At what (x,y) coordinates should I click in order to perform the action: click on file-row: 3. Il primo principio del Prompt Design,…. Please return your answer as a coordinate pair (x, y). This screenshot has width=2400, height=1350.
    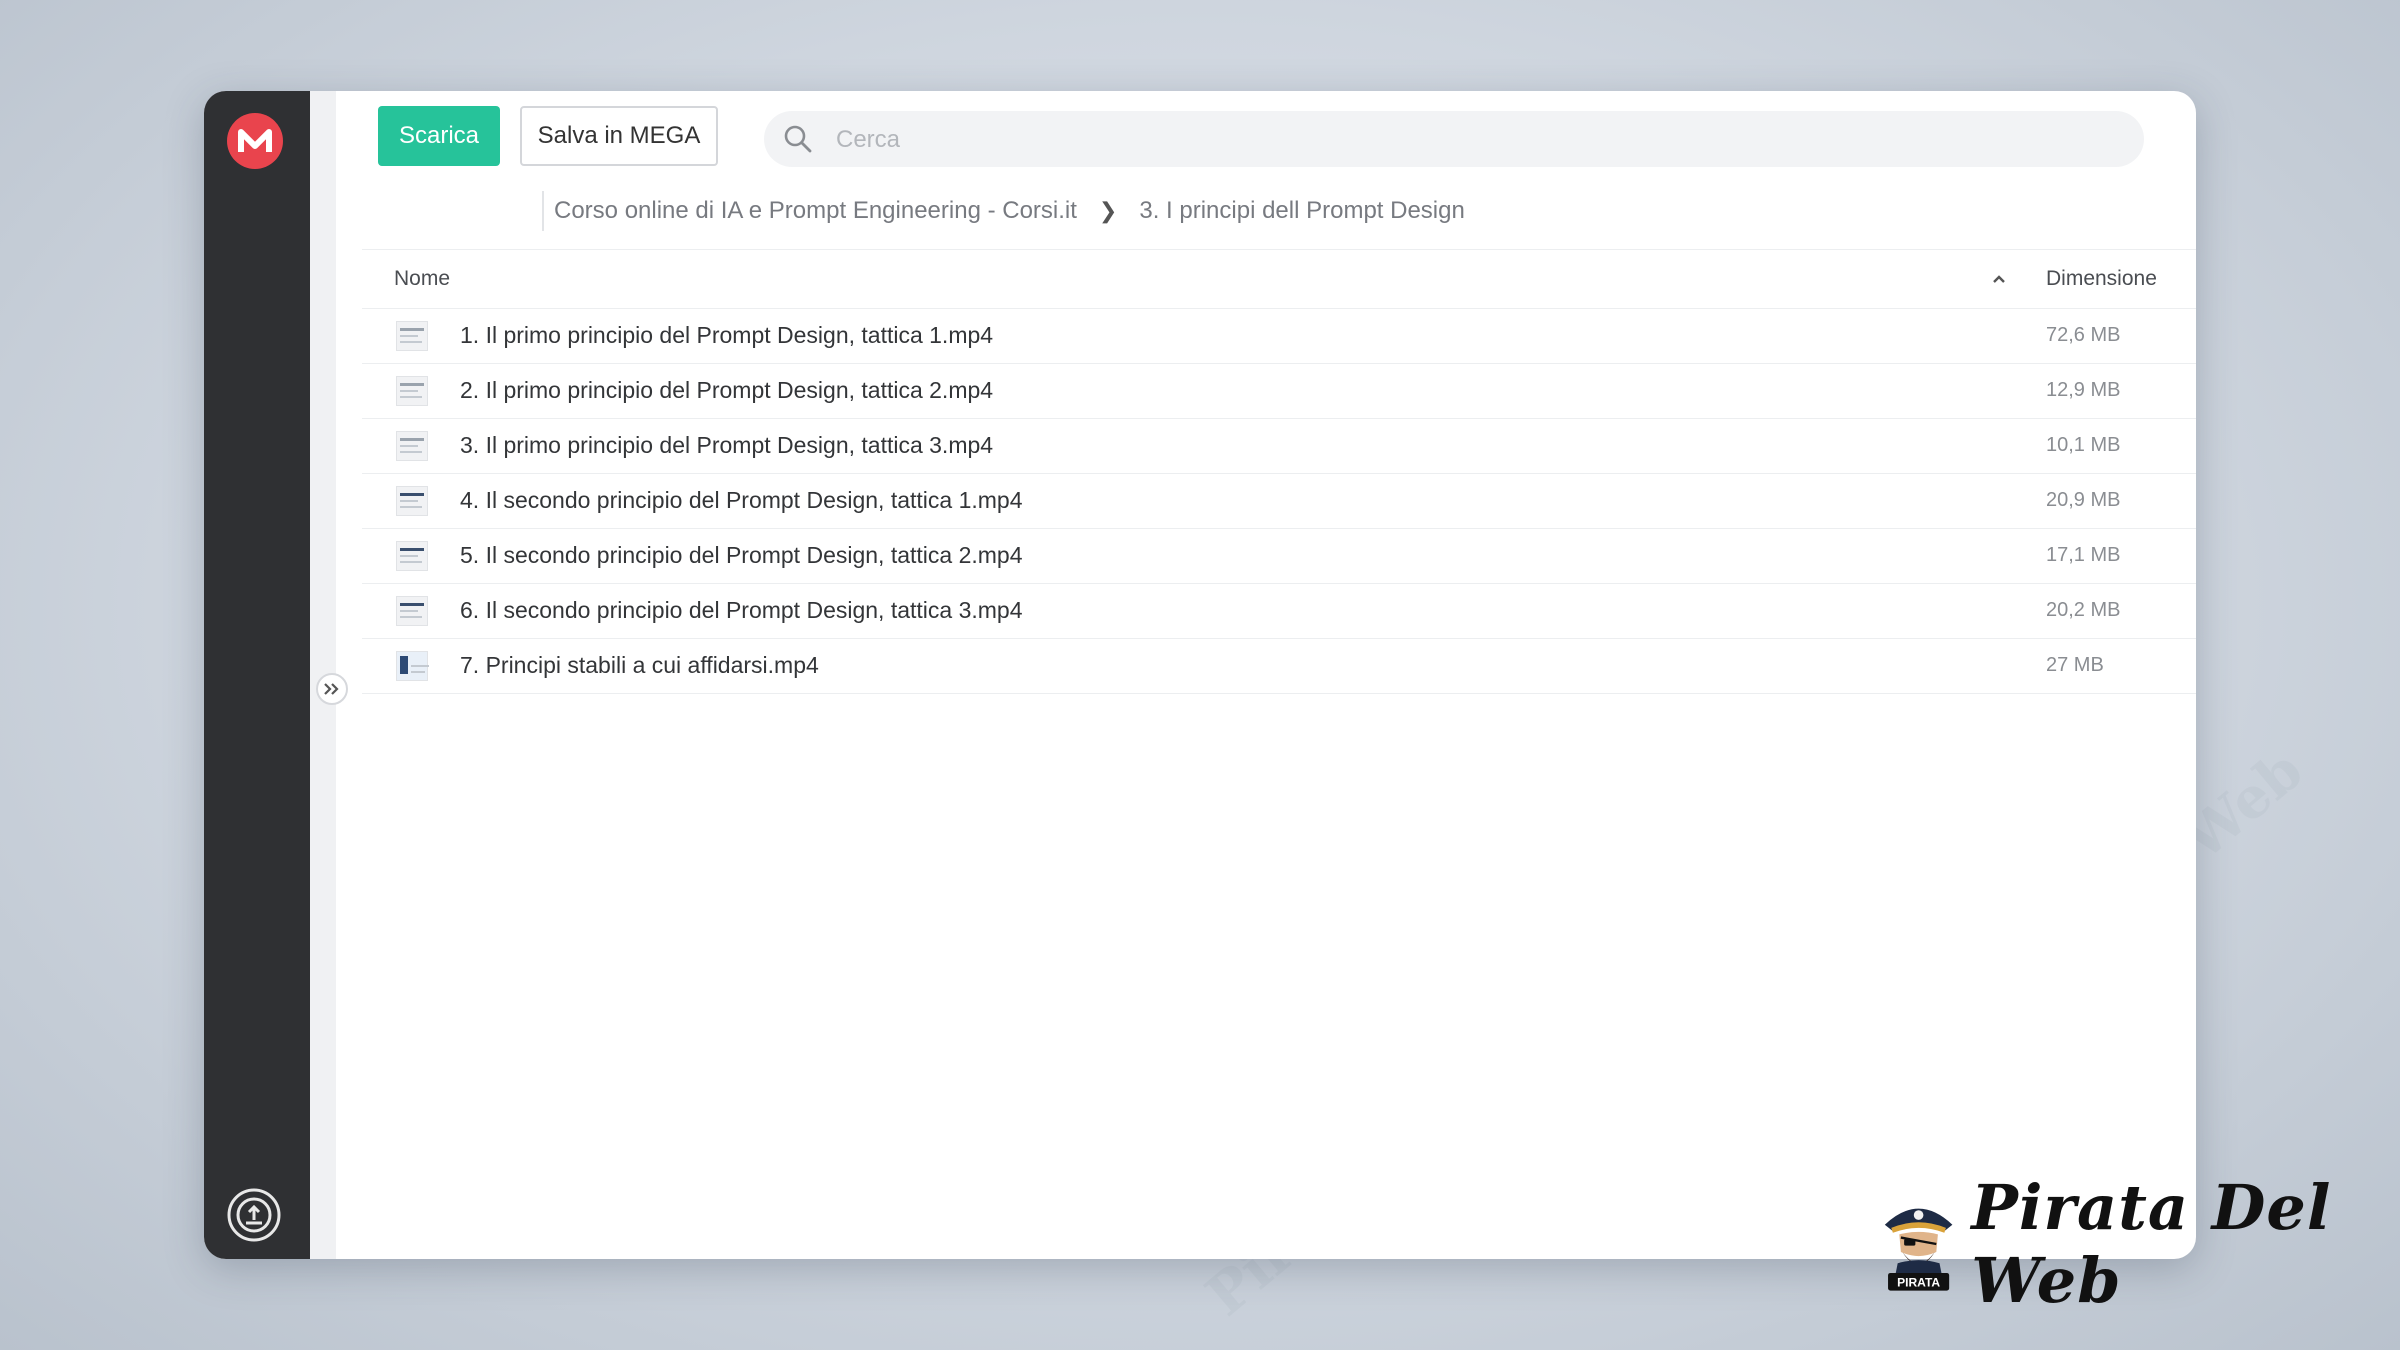
    Looking at the image, I should click on (1279, 446).